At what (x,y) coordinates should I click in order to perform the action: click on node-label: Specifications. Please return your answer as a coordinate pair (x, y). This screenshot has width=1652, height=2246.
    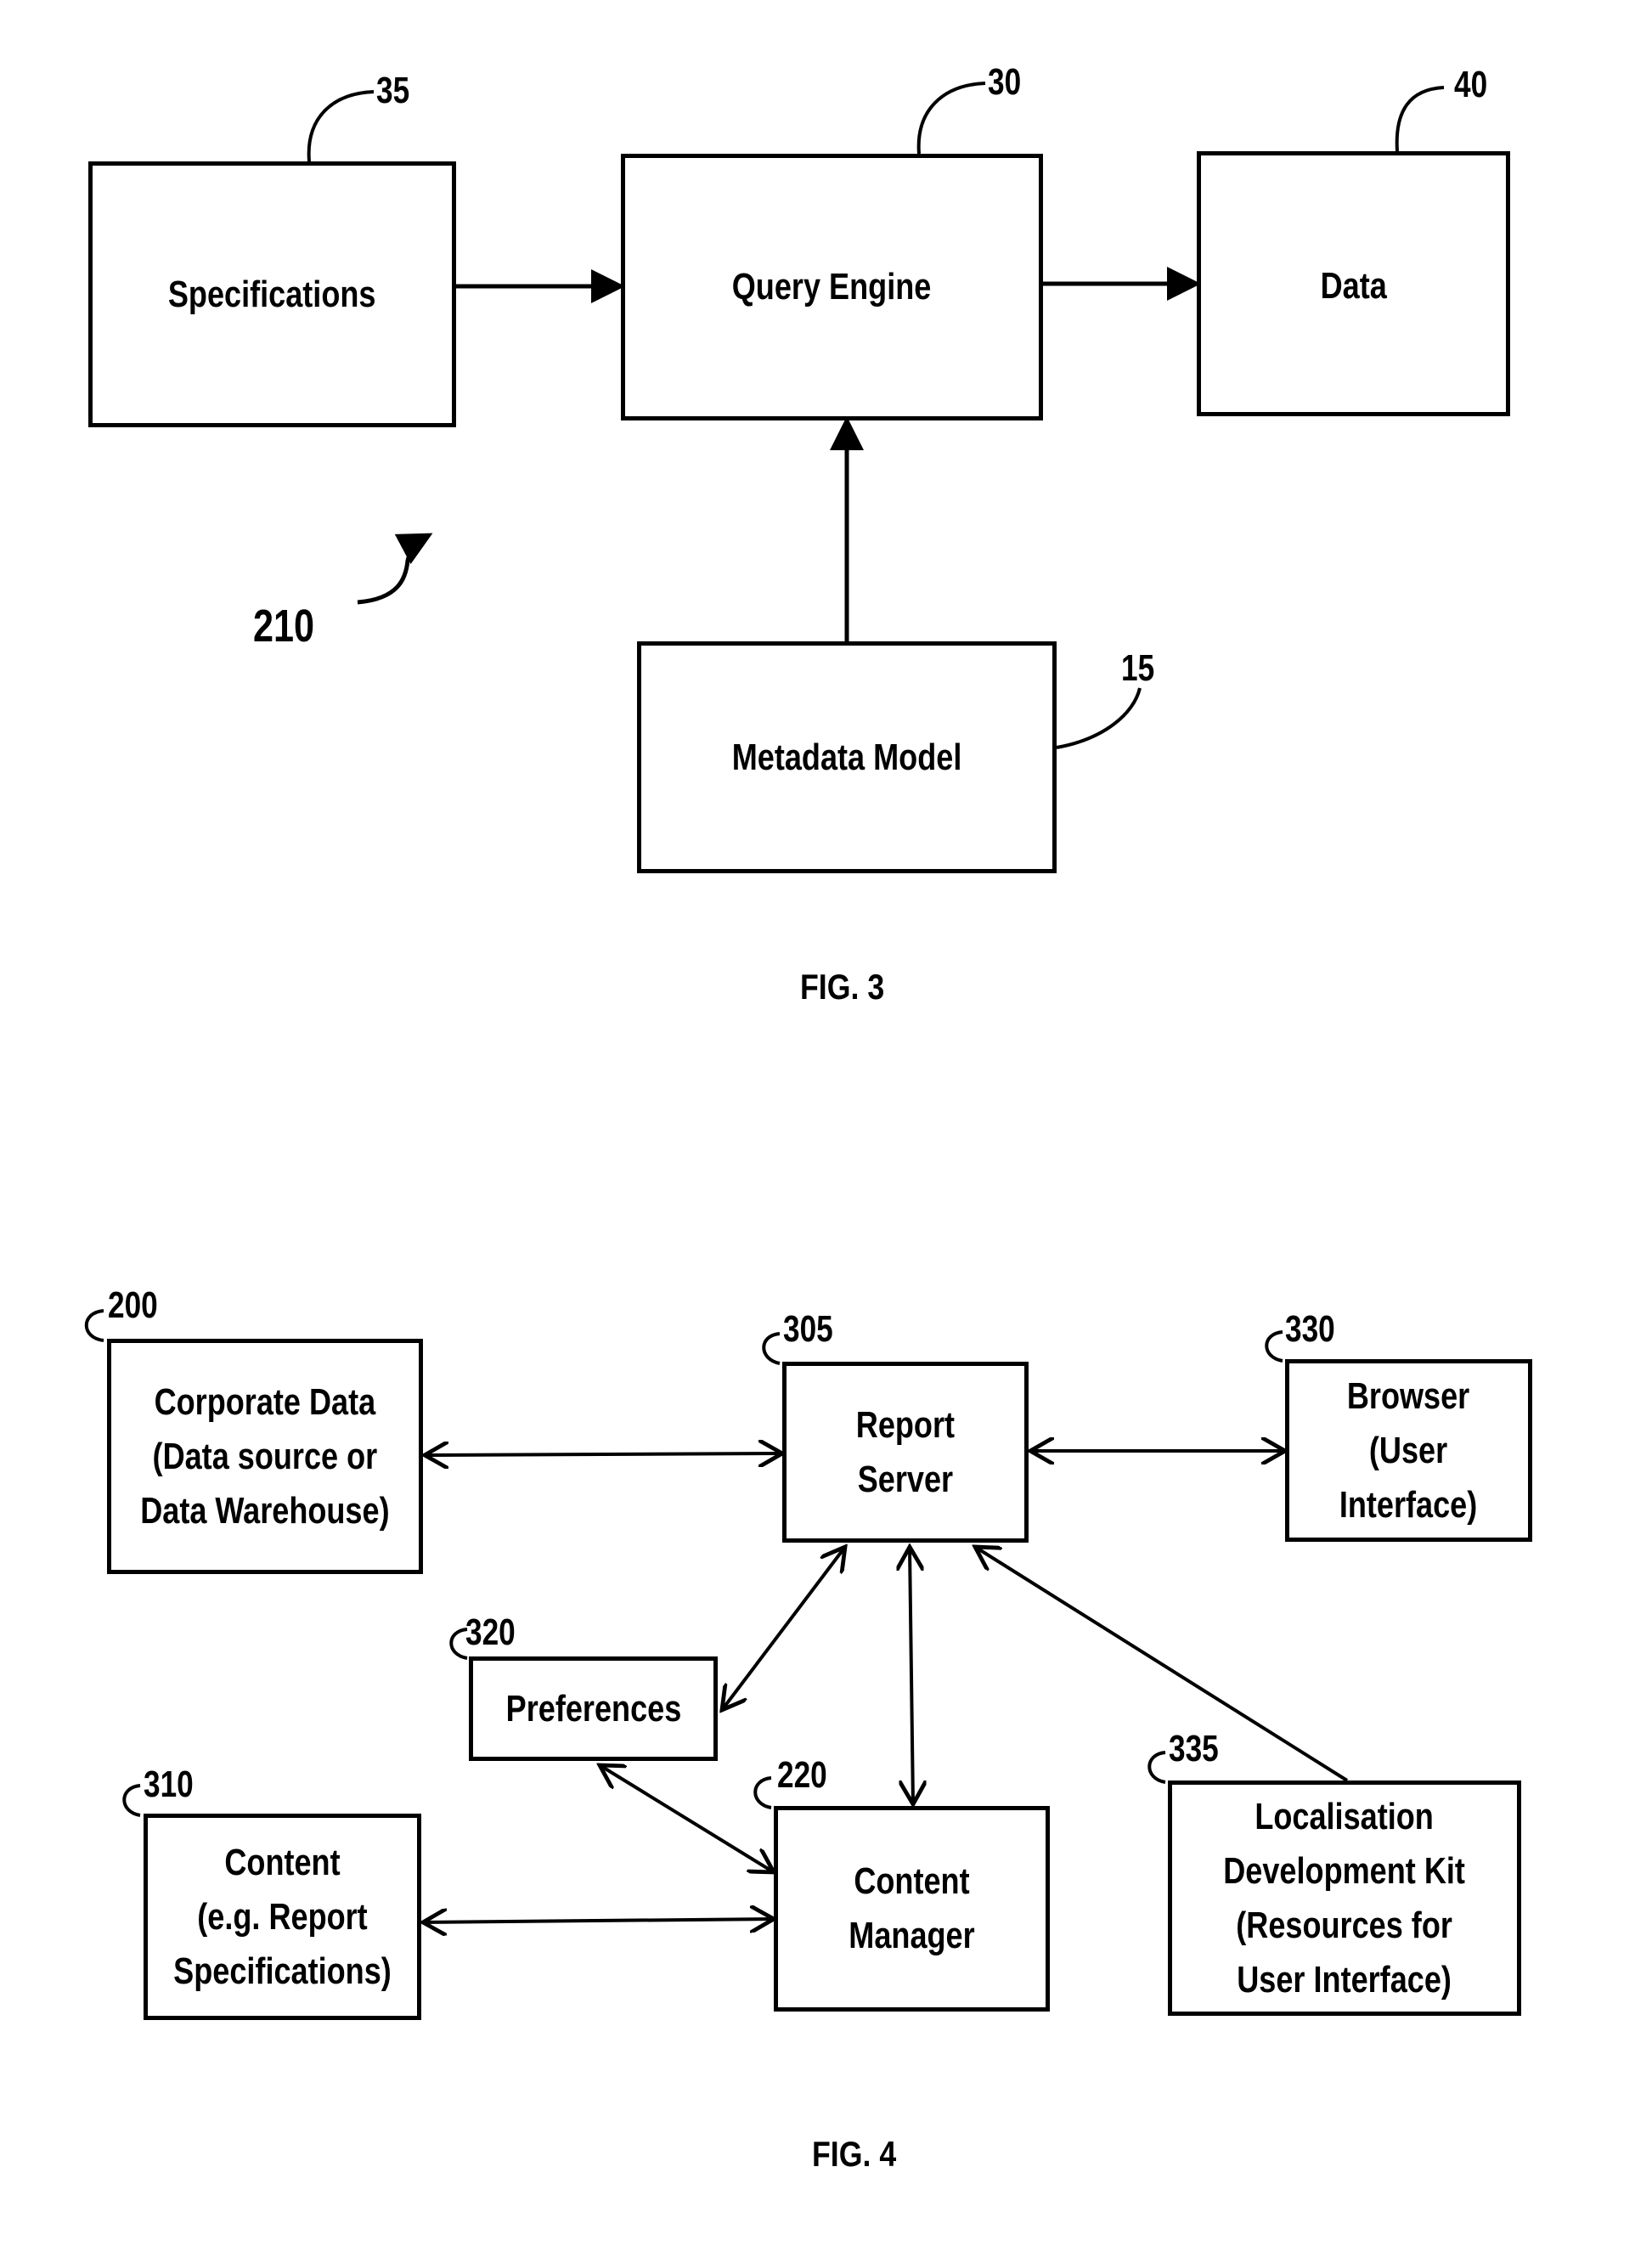
    Looking at the image, I should click on (272, 294).